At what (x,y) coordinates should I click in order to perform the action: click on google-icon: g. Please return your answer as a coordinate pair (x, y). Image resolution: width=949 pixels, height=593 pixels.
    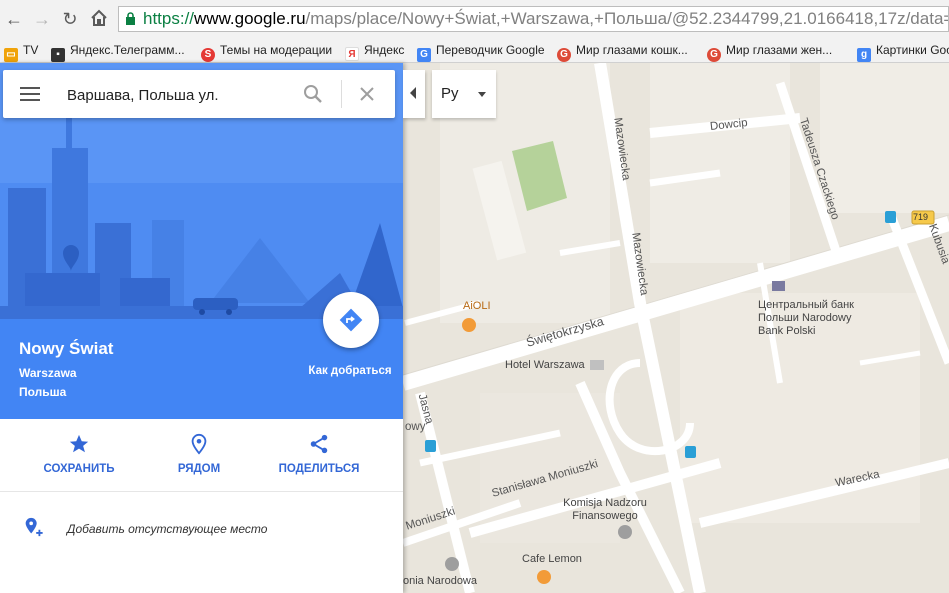
    Looking at the image, I should click on (864, 55).